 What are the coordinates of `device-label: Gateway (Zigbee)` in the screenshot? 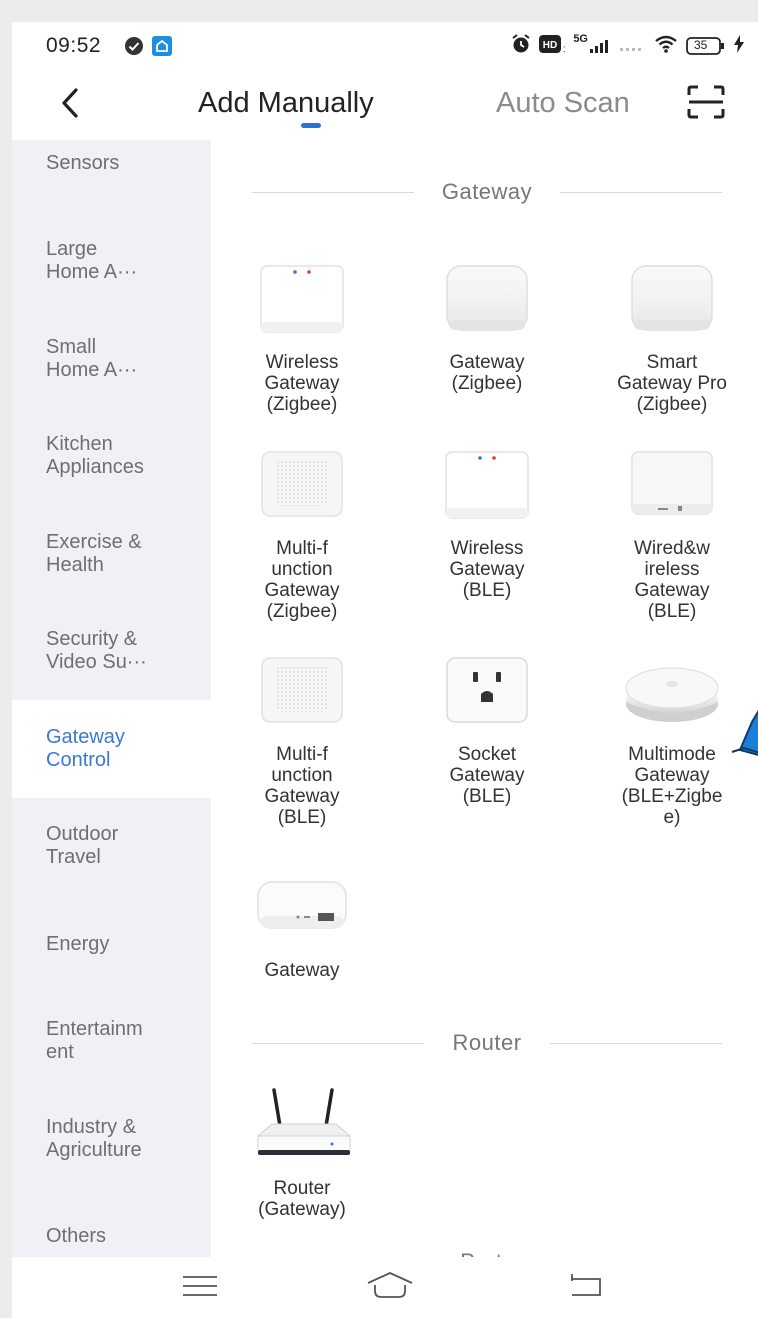 It's located at (487, 373).